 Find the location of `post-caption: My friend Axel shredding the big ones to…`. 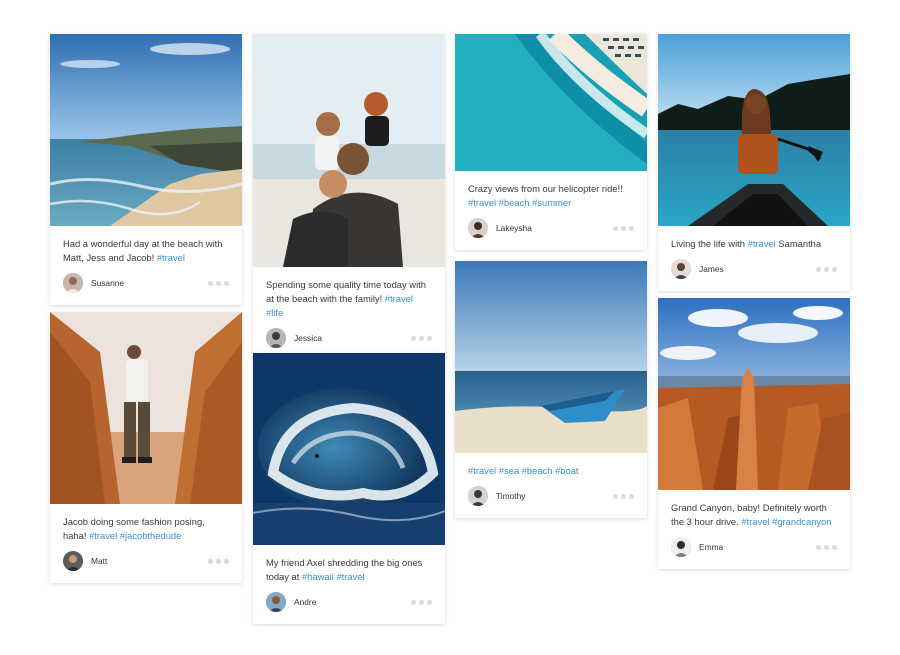

post-caption: My friend Axel shredding the big ones to… is located at coordinates (344, 569).